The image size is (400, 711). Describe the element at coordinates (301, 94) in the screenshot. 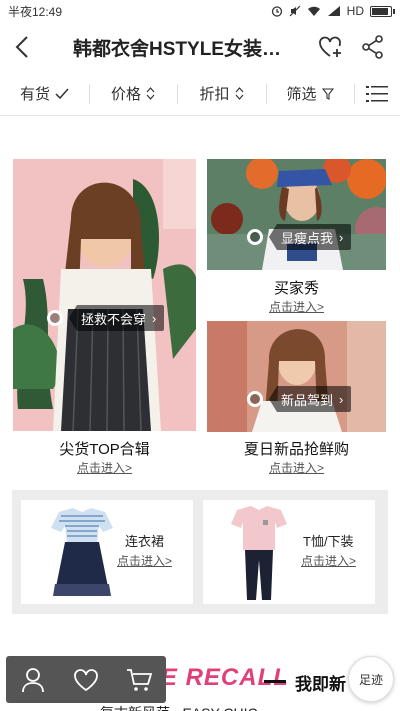

I see `filter-label: 筛选` at that location.